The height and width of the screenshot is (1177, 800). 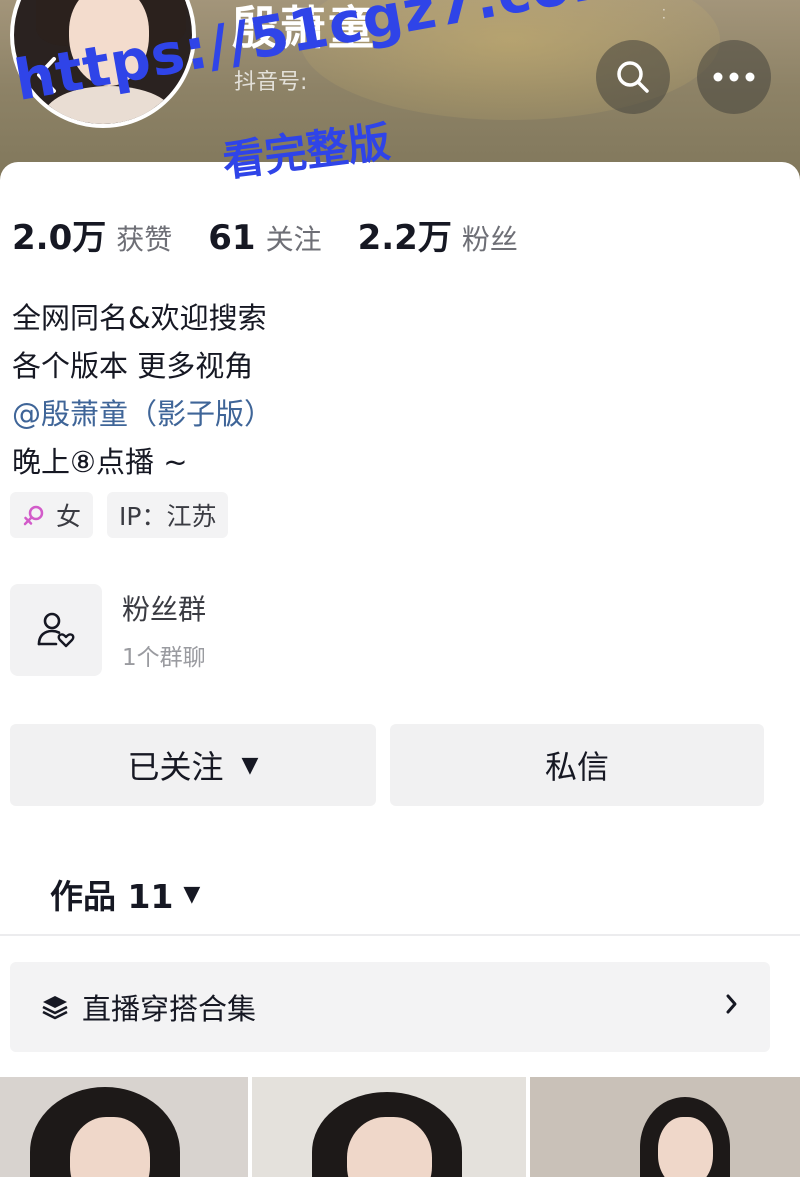 What do you see at coordinates (732, 1004) in the screenshot?
I see `chevron-right-icon` at bounding box center [732, 1004].